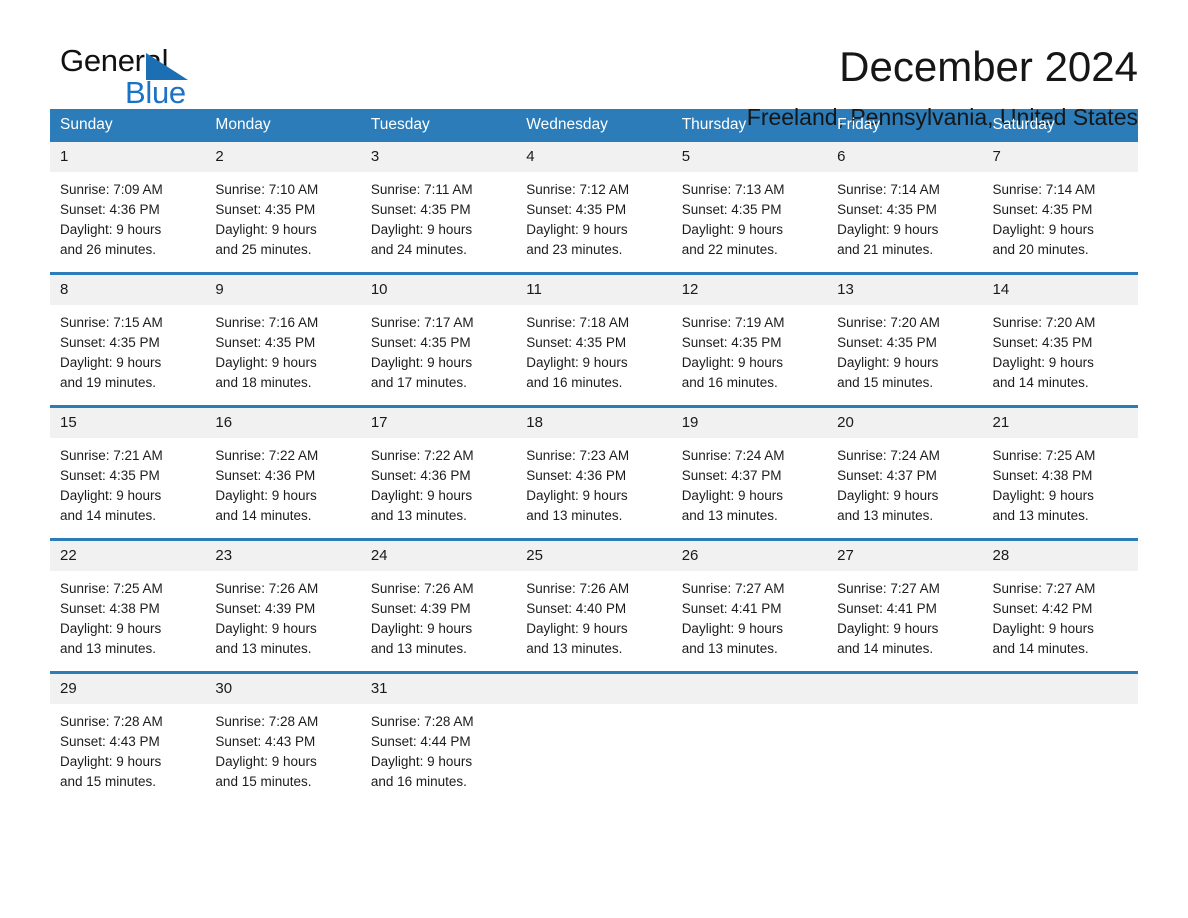 This screenshot has height=918, width=1188. Describe the element at coordinates (267, 189) in the screenshot. I see `sunrise-text: Sunrise: 7:10 AM` at that location.